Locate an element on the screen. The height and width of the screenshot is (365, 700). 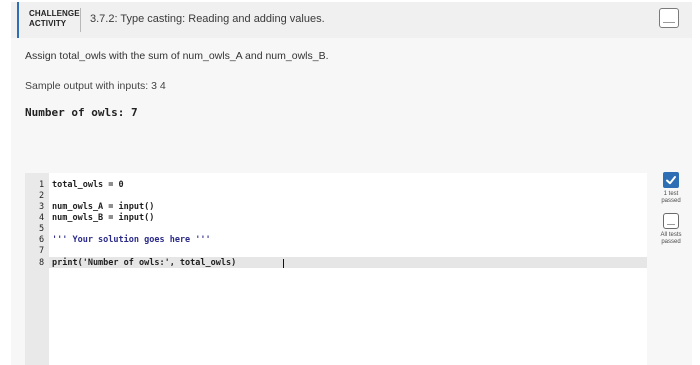
code-line: print('Number of owls:', total_owls) is located at coordinates (144, 263).